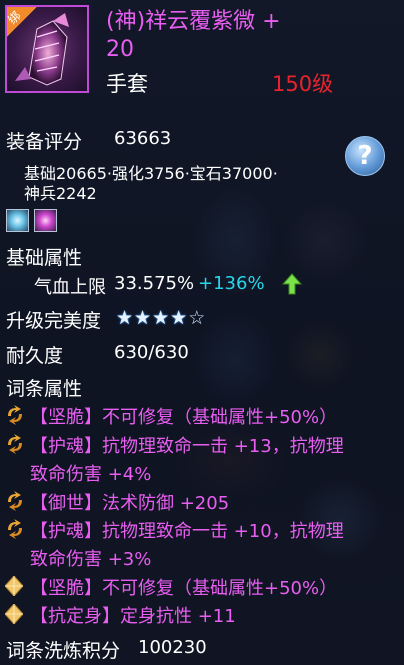  Describe the element at coordinates (133, 616) in the screenshot. I see `affix-6: 【抗定身】定身抗性 +11` at that location.